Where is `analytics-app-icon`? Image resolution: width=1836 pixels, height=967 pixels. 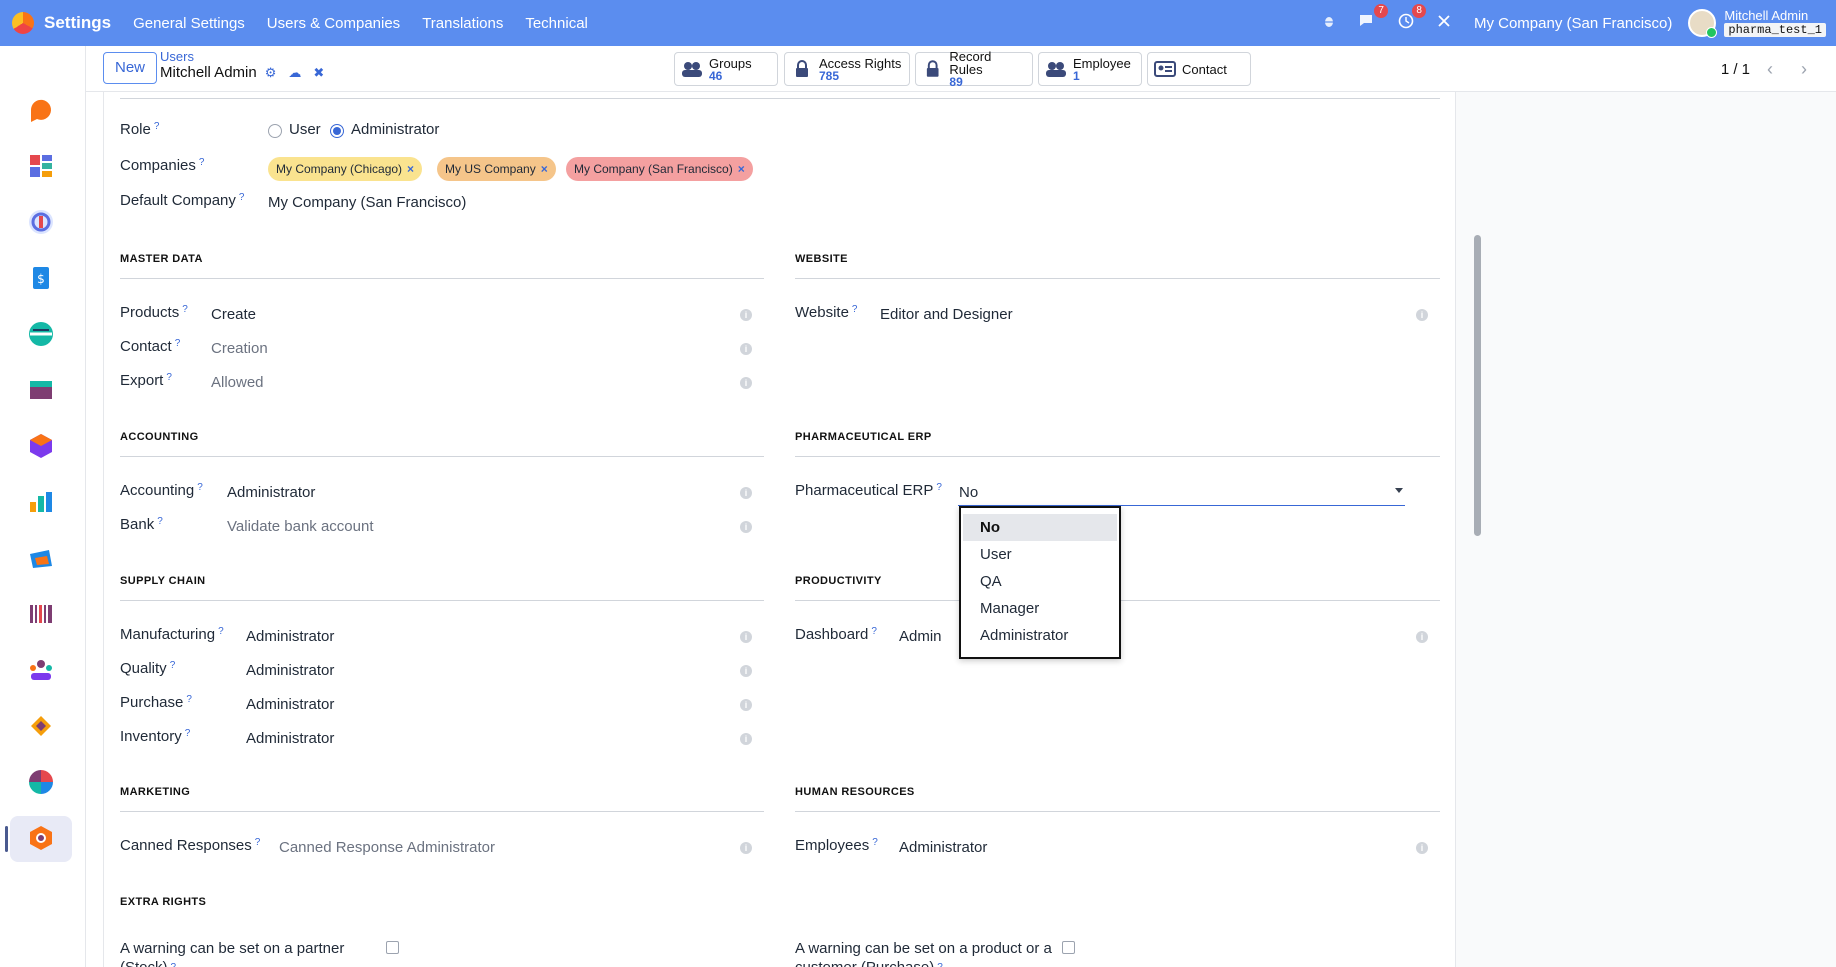 analytics-app-icon is located at coordinates (41, 782).